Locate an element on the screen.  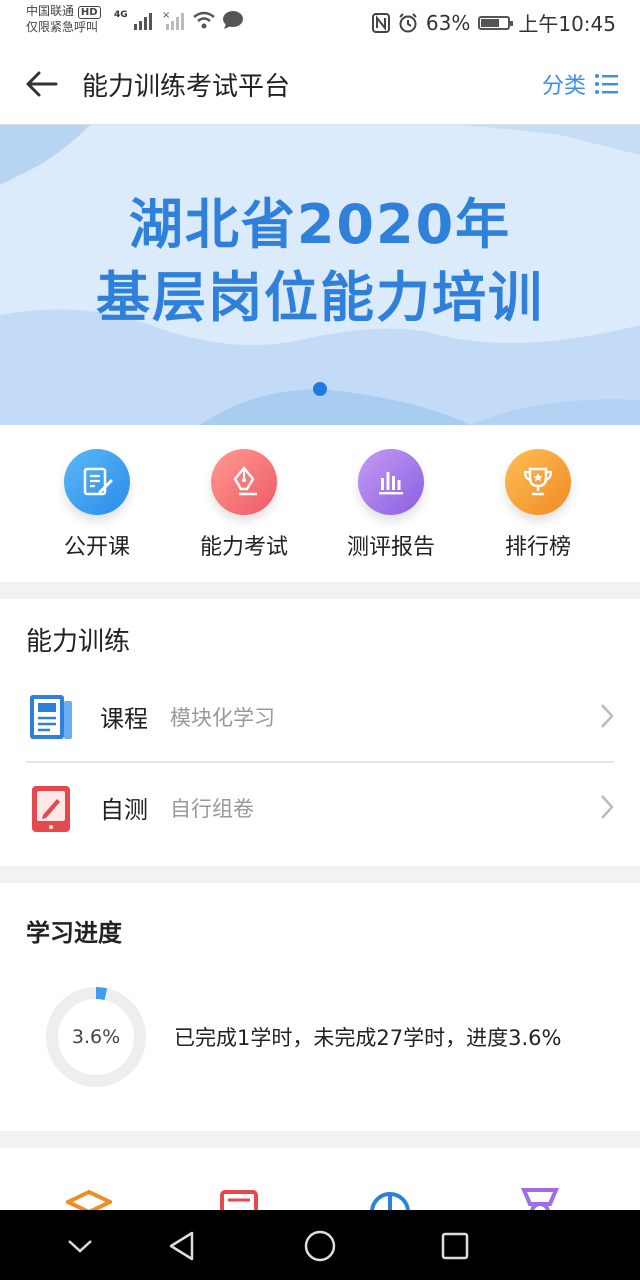
signal-strength-icon is located at coordinates (142, 21).